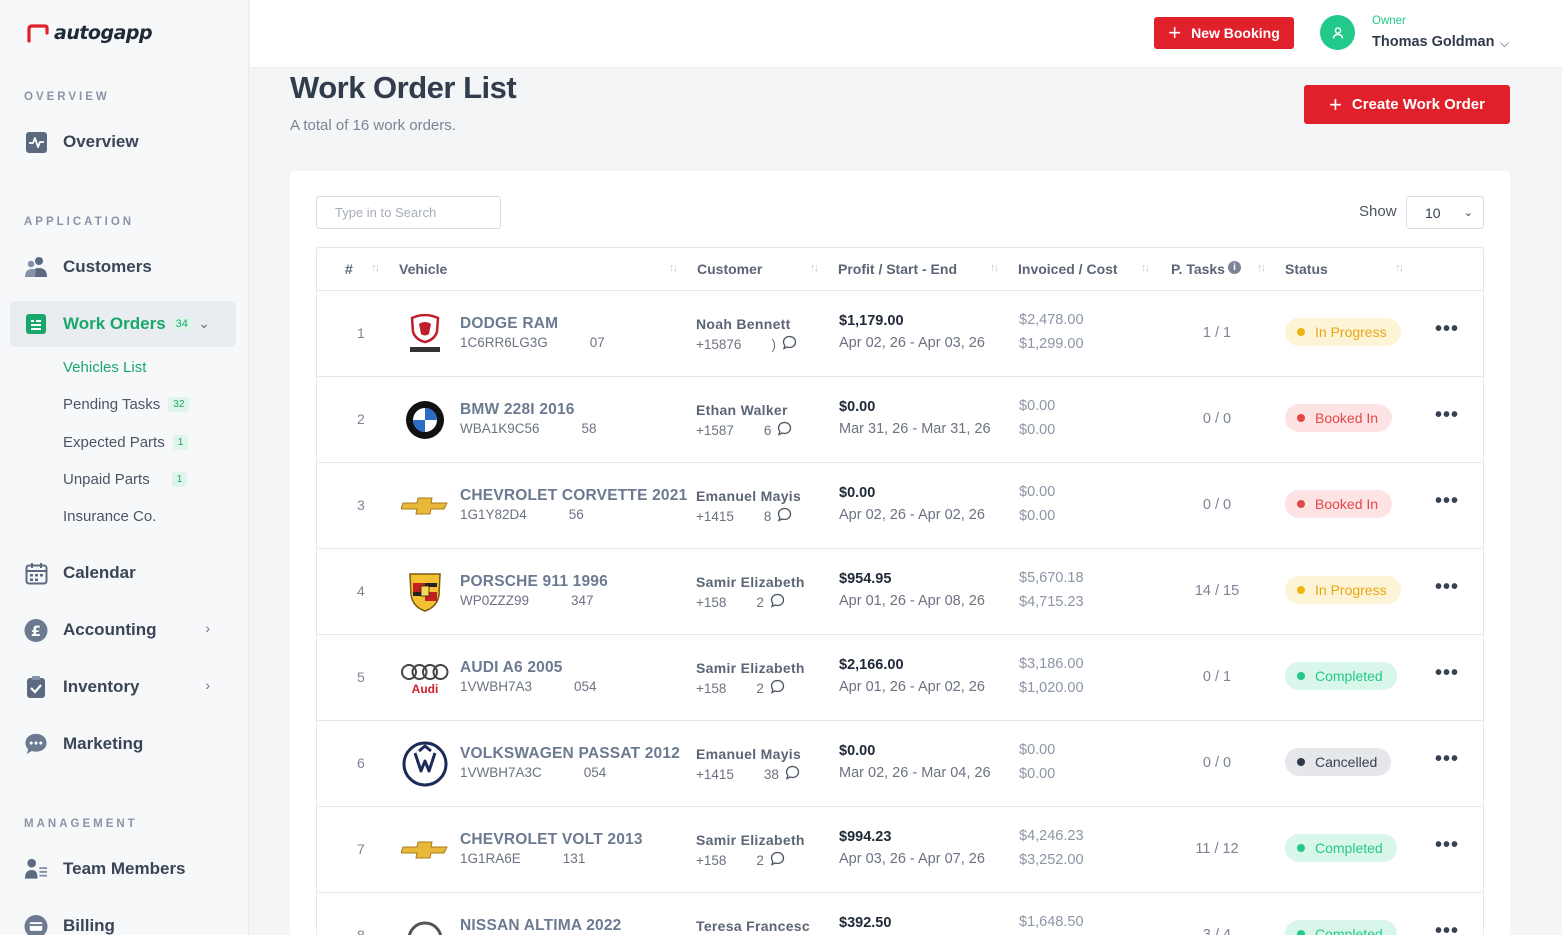  I want to click on dodge-logo, so click(425, 334).